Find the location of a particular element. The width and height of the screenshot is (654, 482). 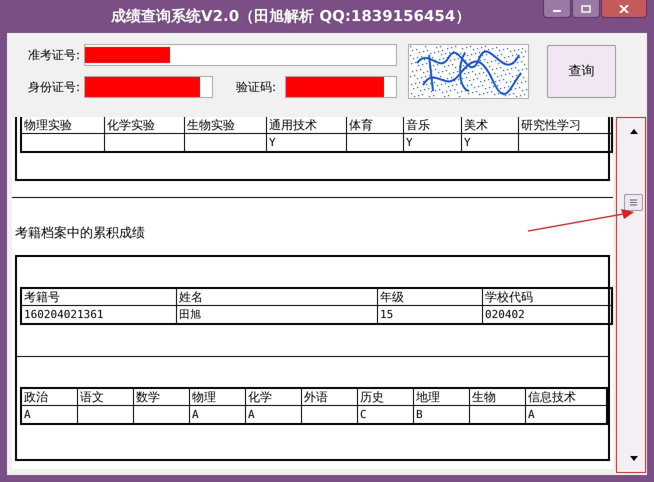

column-header: 通用技术 is located at coordinates (307, 125).